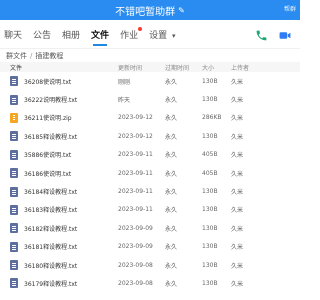 This screenshot has height=300, width=320. Describe the element at coordinates (50, 228) in the screenshot. I see `file-name: 36182释设教程.txt` at that location.